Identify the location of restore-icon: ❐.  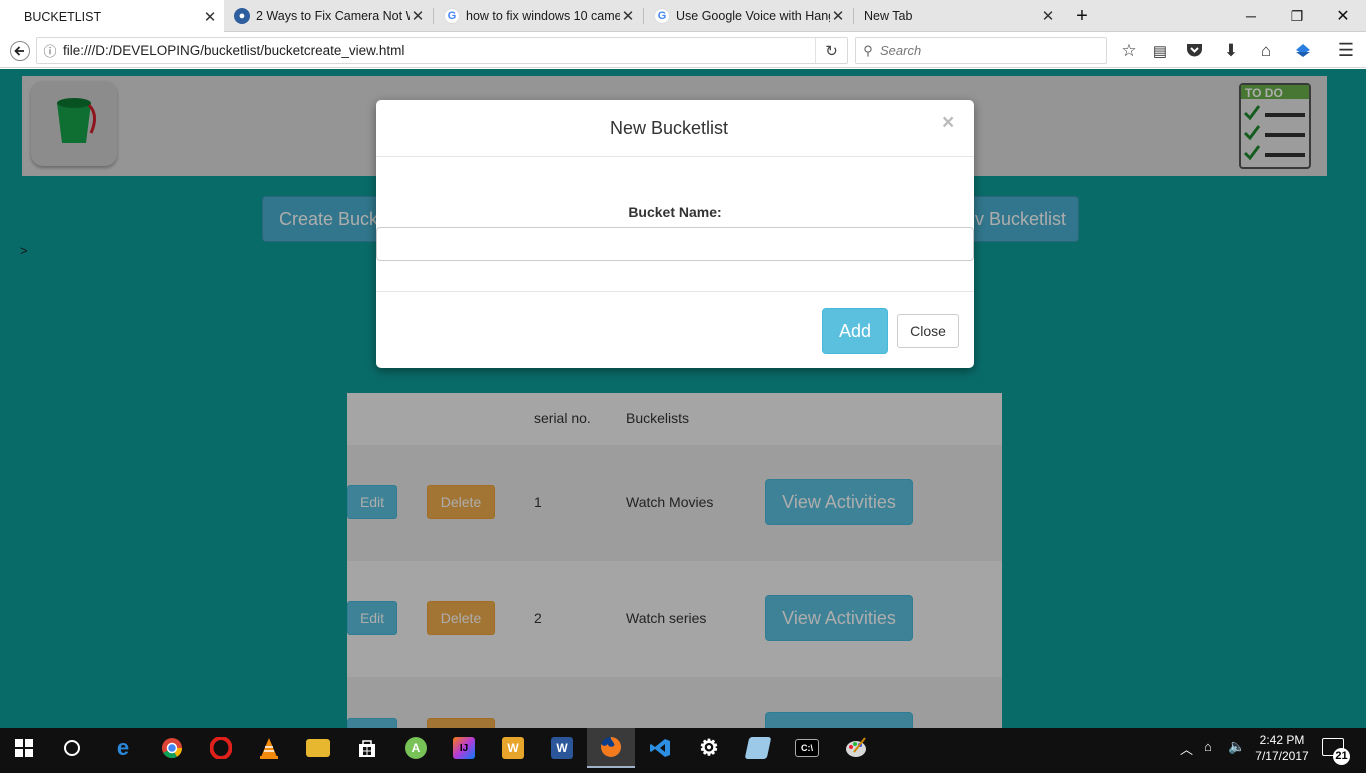
(1297, 16).